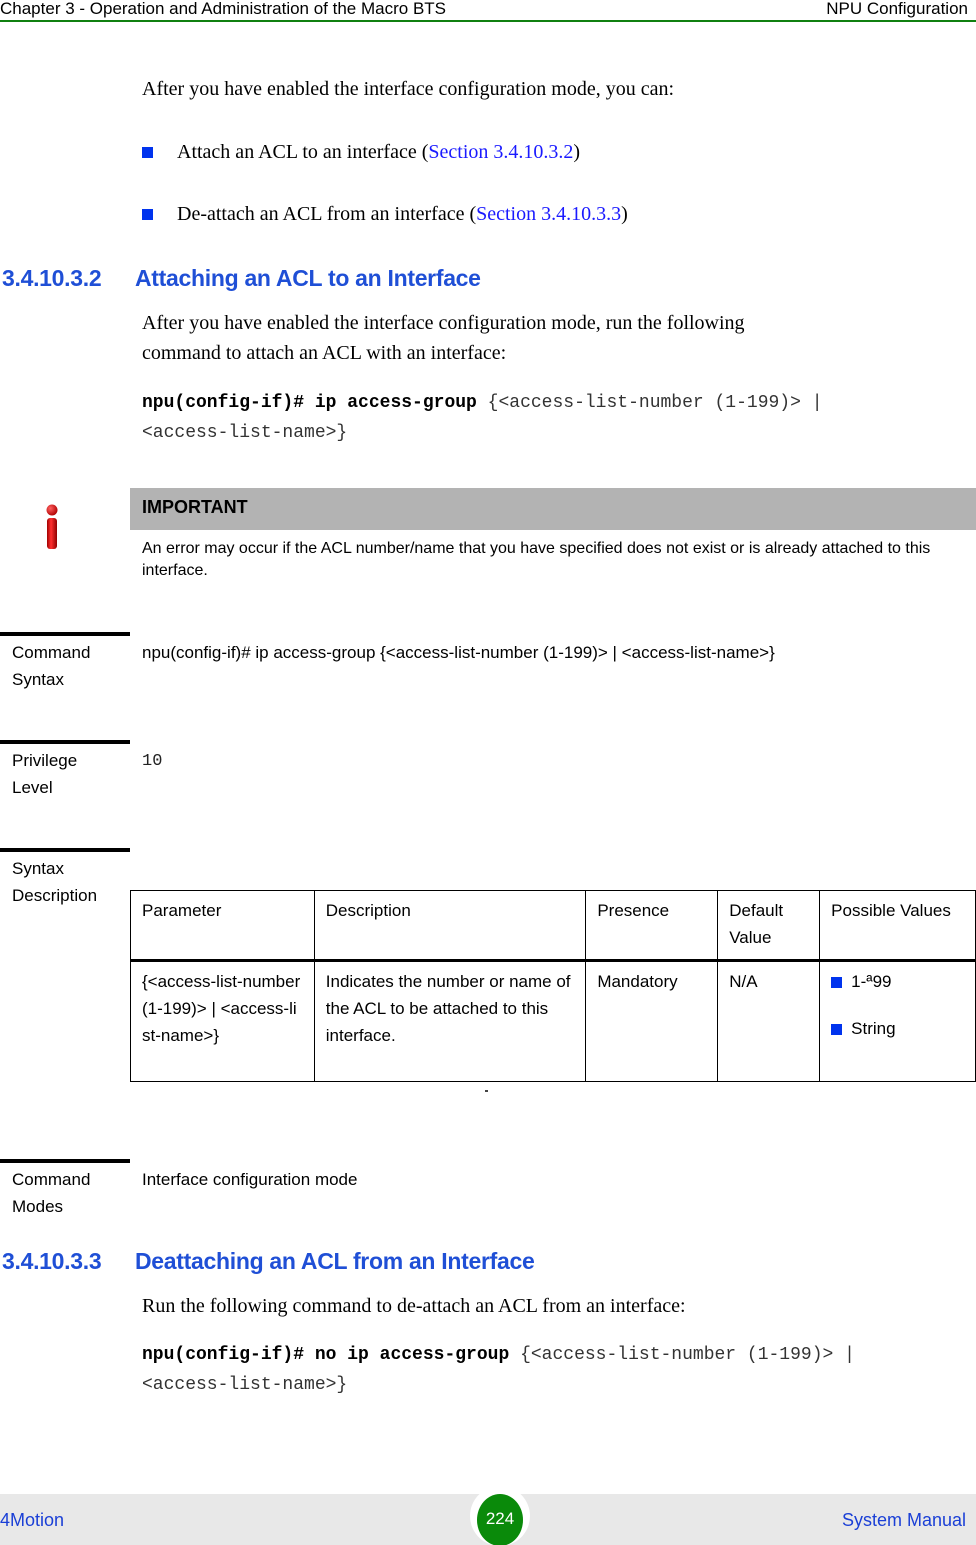  What do you see at coordinates (500, 152) in the screenshot?
I see `section-link-3-4-10-3-2: Section 3.4.10.3.2` at bounding box center [500, 152].